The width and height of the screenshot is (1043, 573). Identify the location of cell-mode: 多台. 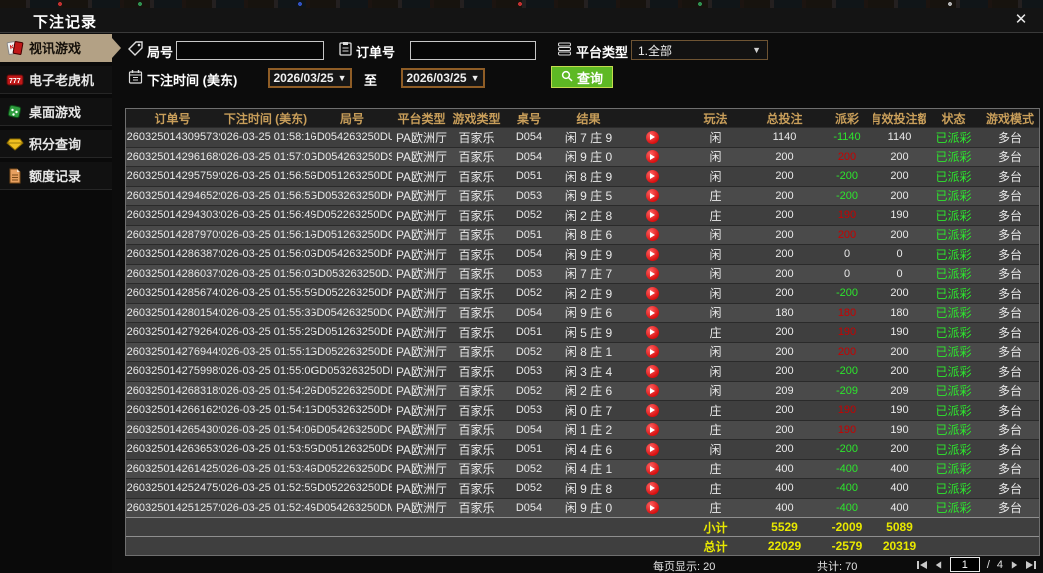
(1009, 352).